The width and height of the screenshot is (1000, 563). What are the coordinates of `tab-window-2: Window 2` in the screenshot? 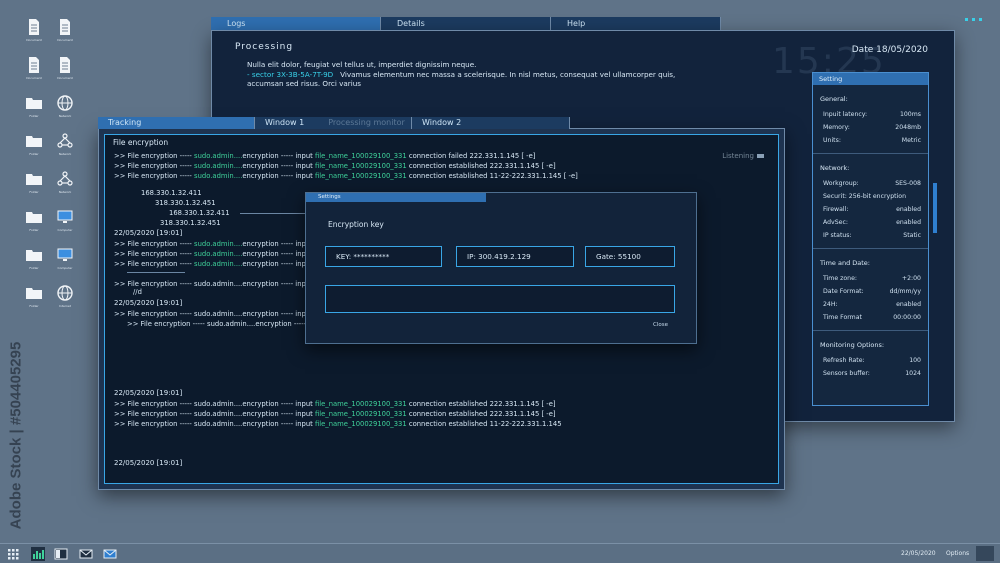 It's located at (491, 123).